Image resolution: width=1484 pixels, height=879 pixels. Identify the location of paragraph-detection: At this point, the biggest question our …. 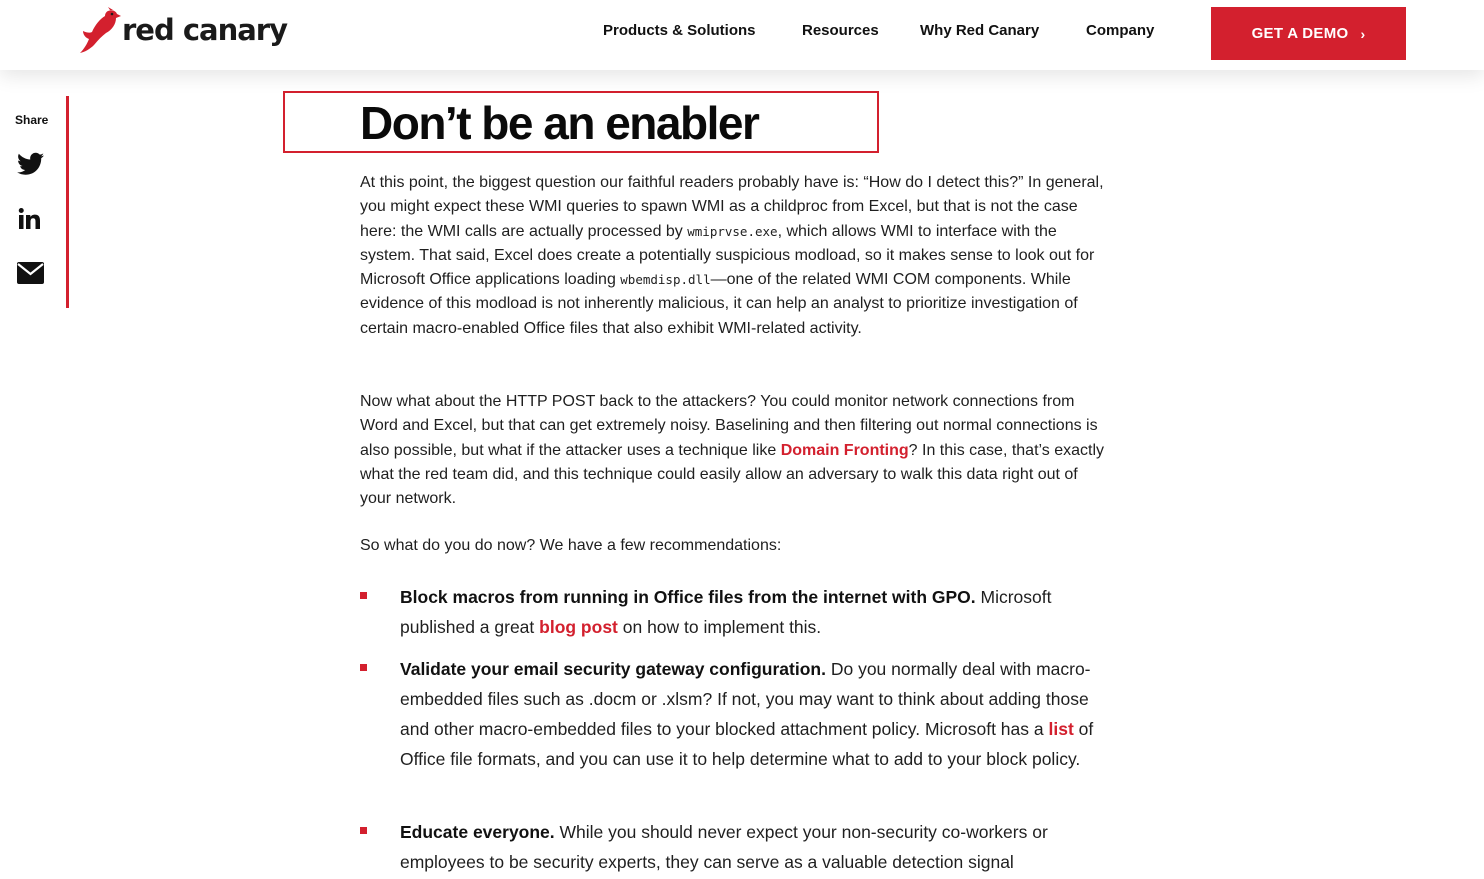
(735, 256).